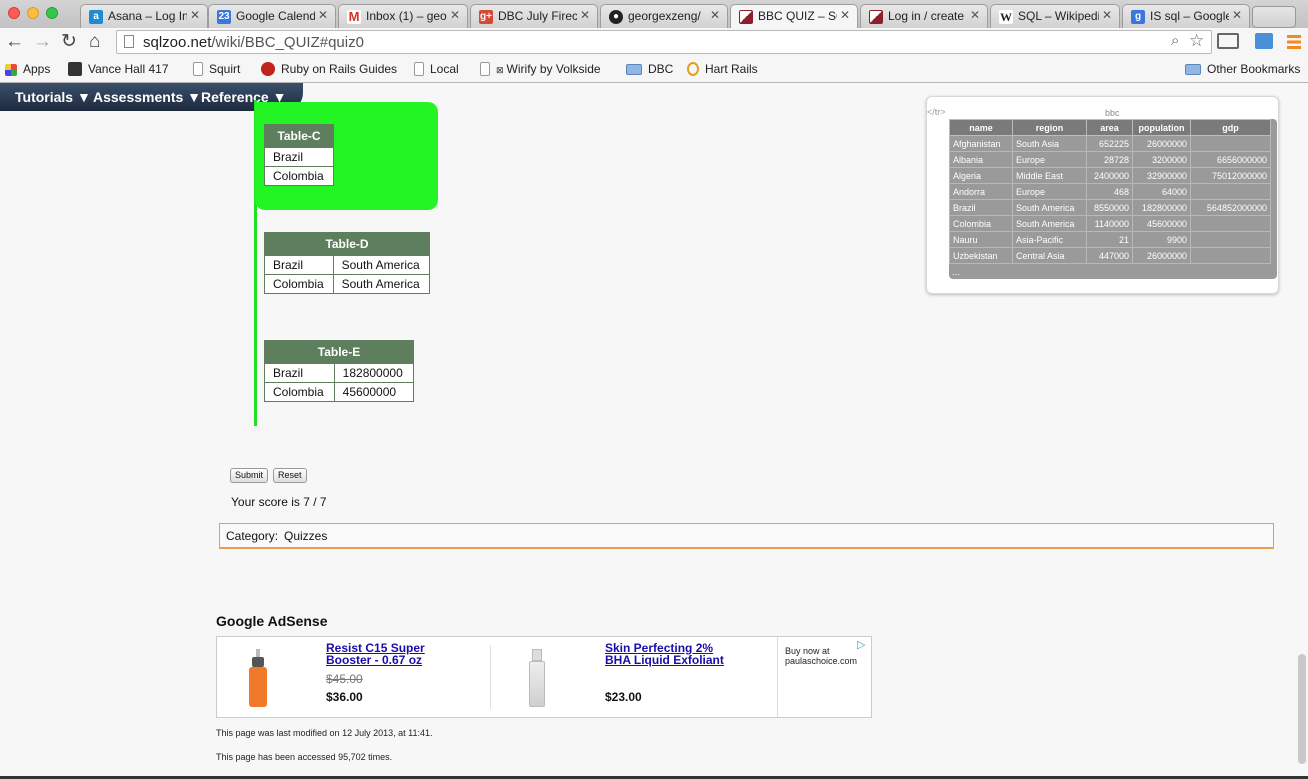  Describe the element at coordinates (1109, 255) in the screenshot. I see `cell-area: 447000` at that location.